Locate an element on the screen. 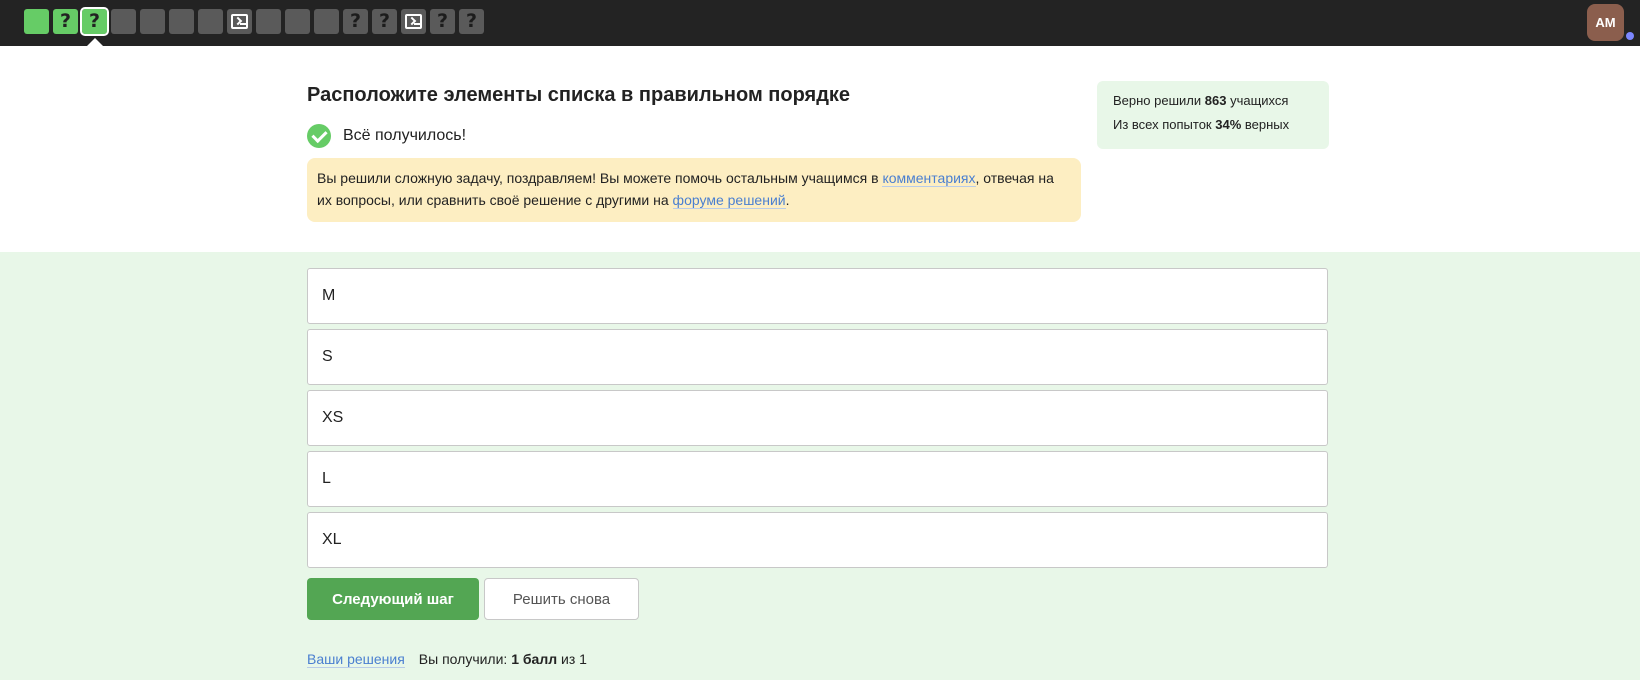 Image resolution: width=1640 pixels, height=680 pixels. retry-button: Решить снова is located at coordinates (561, 599).